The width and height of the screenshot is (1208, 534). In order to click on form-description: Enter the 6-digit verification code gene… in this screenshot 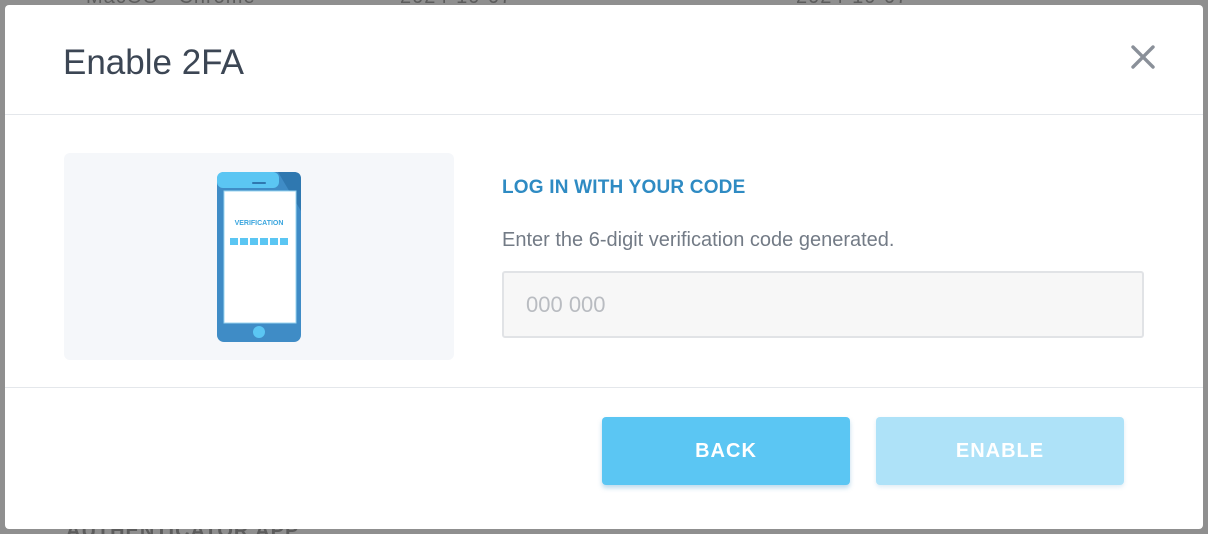, I will do `click(698, 240)`.